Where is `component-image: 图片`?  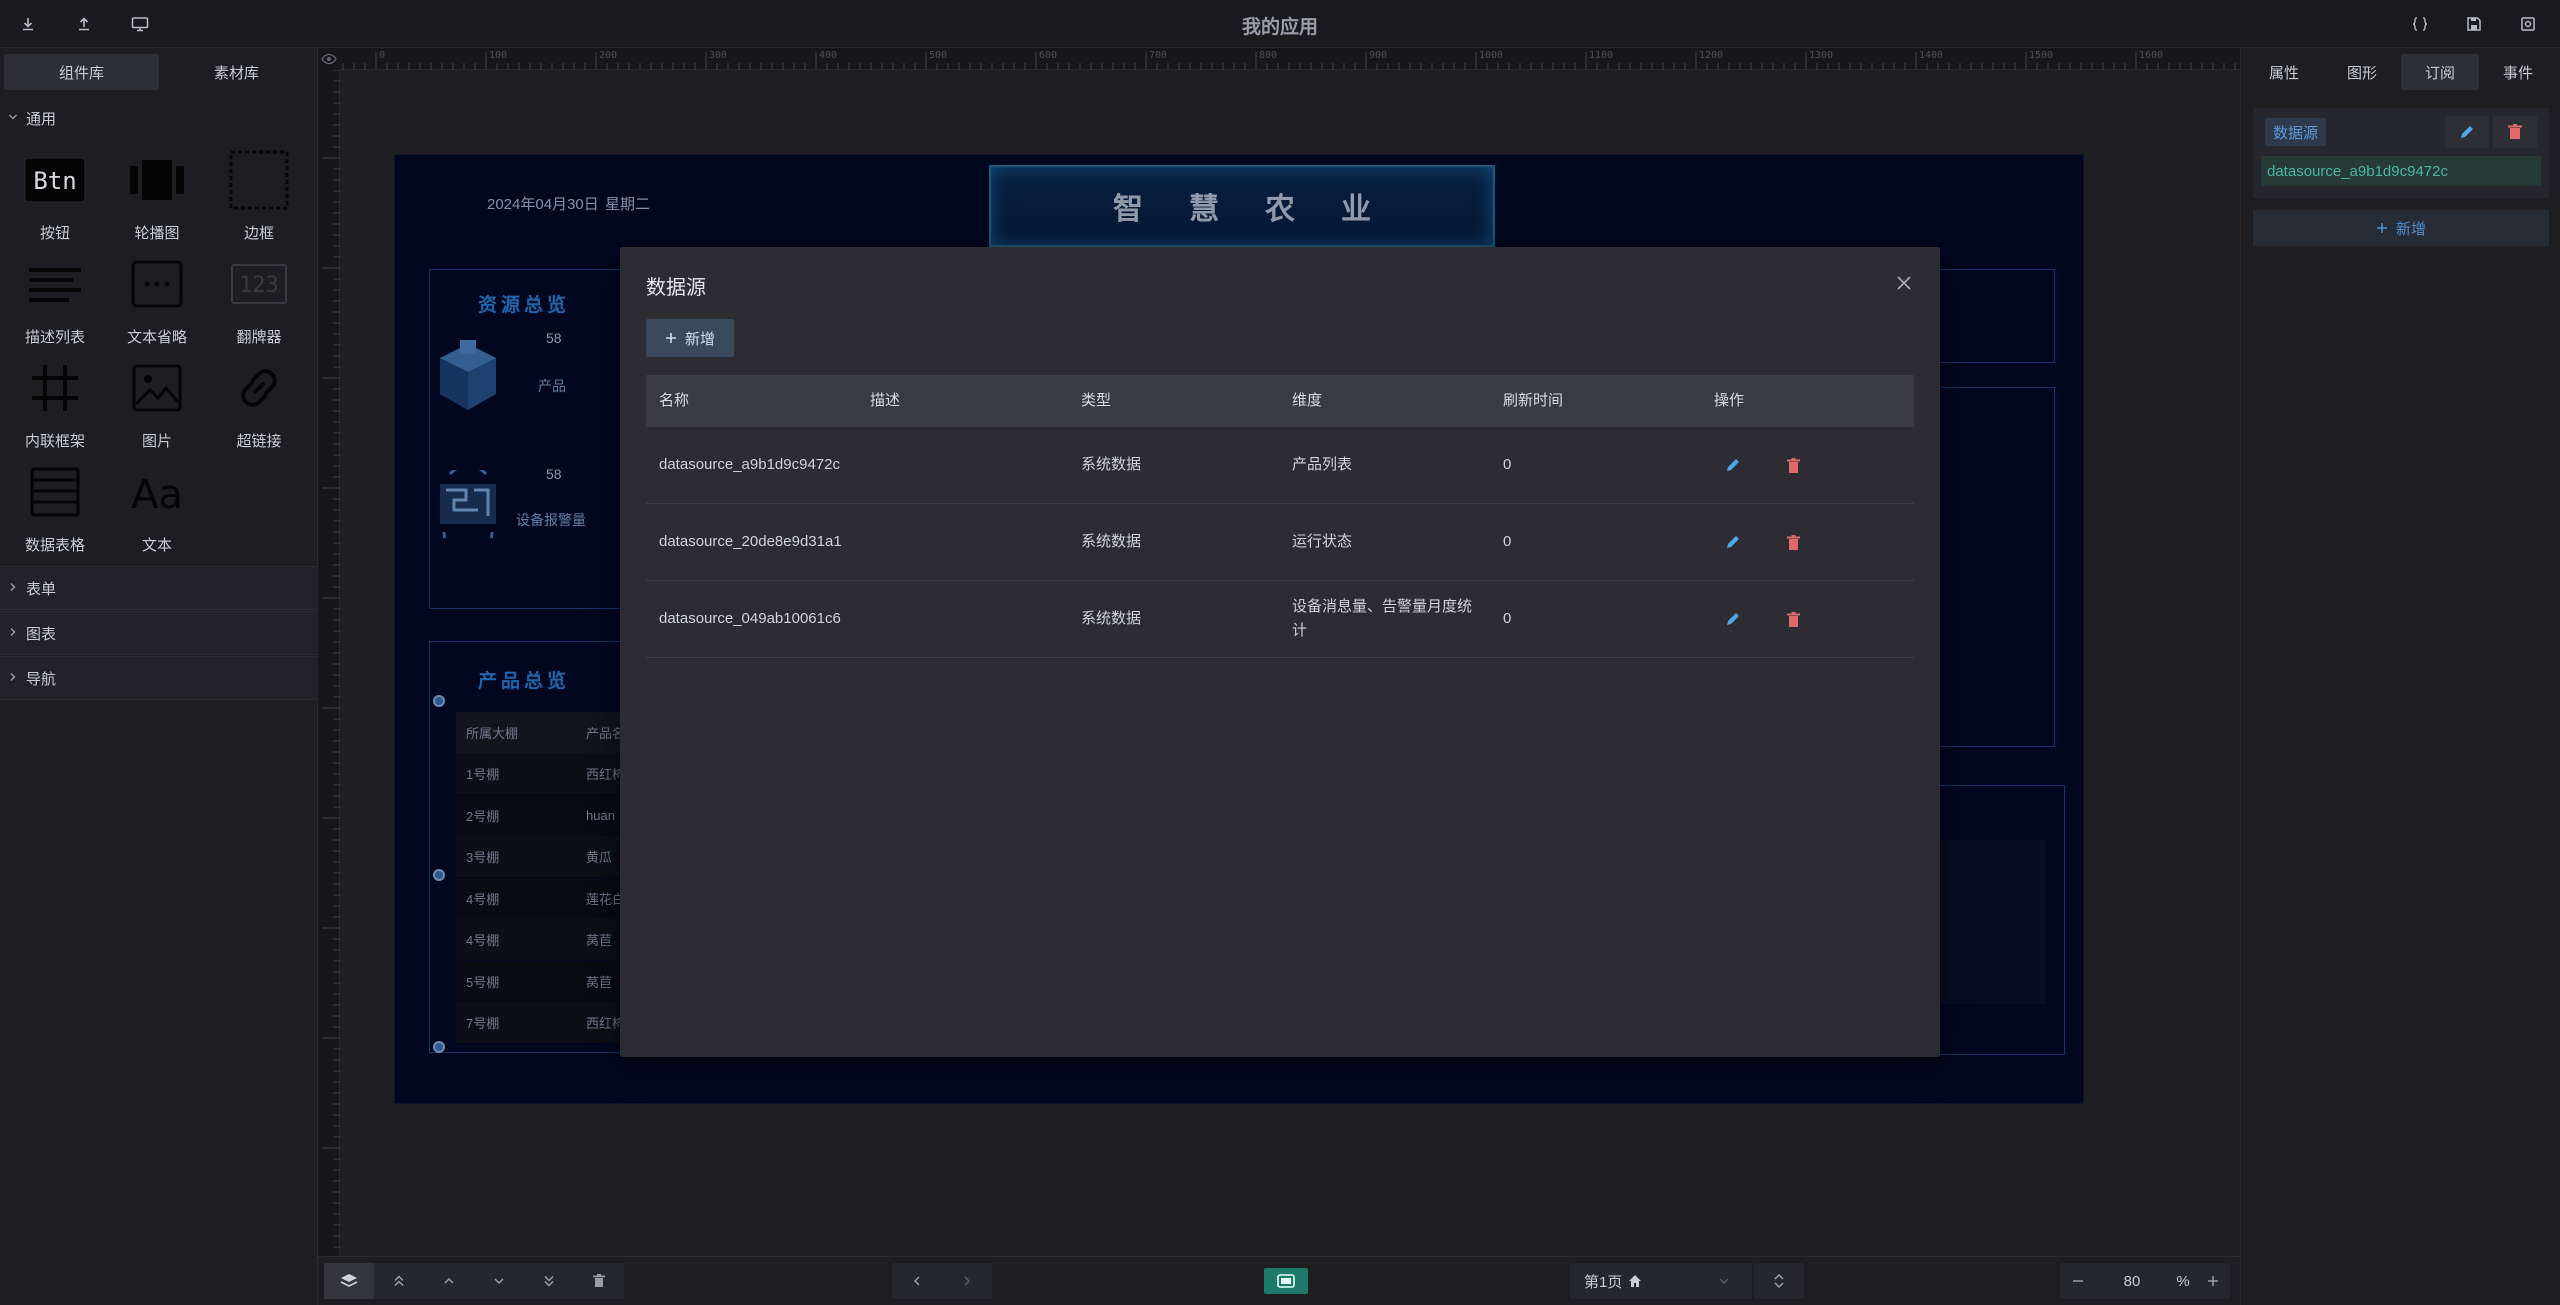 component-image: 图片 is located at coordinates (157, 406).